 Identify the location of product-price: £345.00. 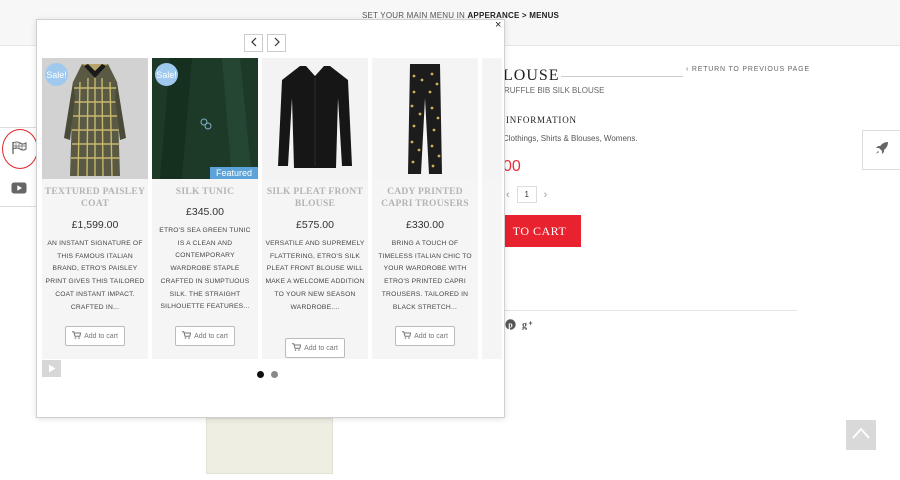
(205, 212).